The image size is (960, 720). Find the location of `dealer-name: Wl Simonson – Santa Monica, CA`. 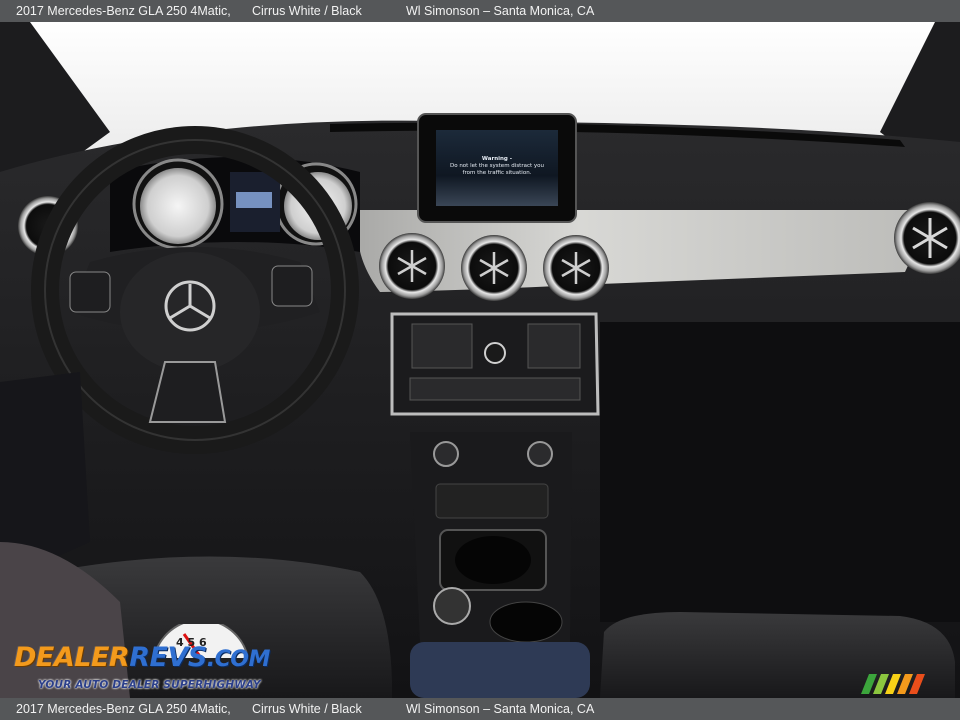

dealer-name: Wl Simonson – Santa Monica, CA is located at coordinates (500, 11).